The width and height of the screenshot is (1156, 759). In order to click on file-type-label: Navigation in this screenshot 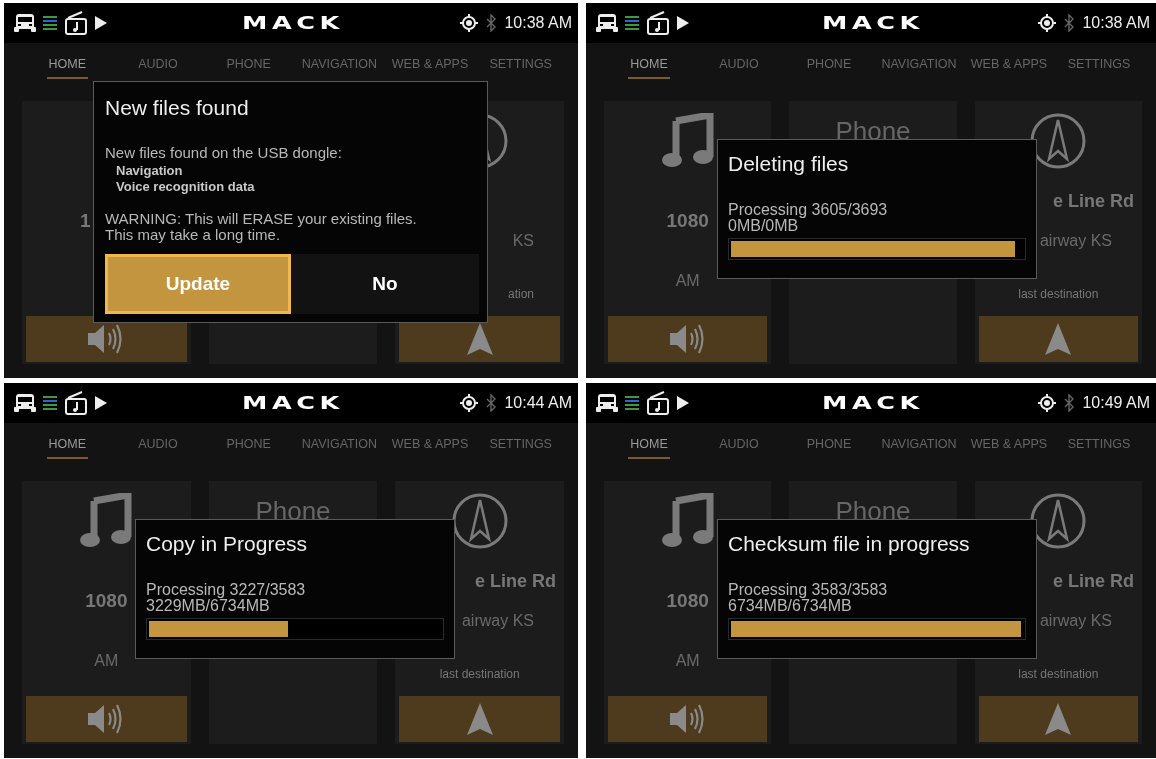, I will do `click(150, 171)`.